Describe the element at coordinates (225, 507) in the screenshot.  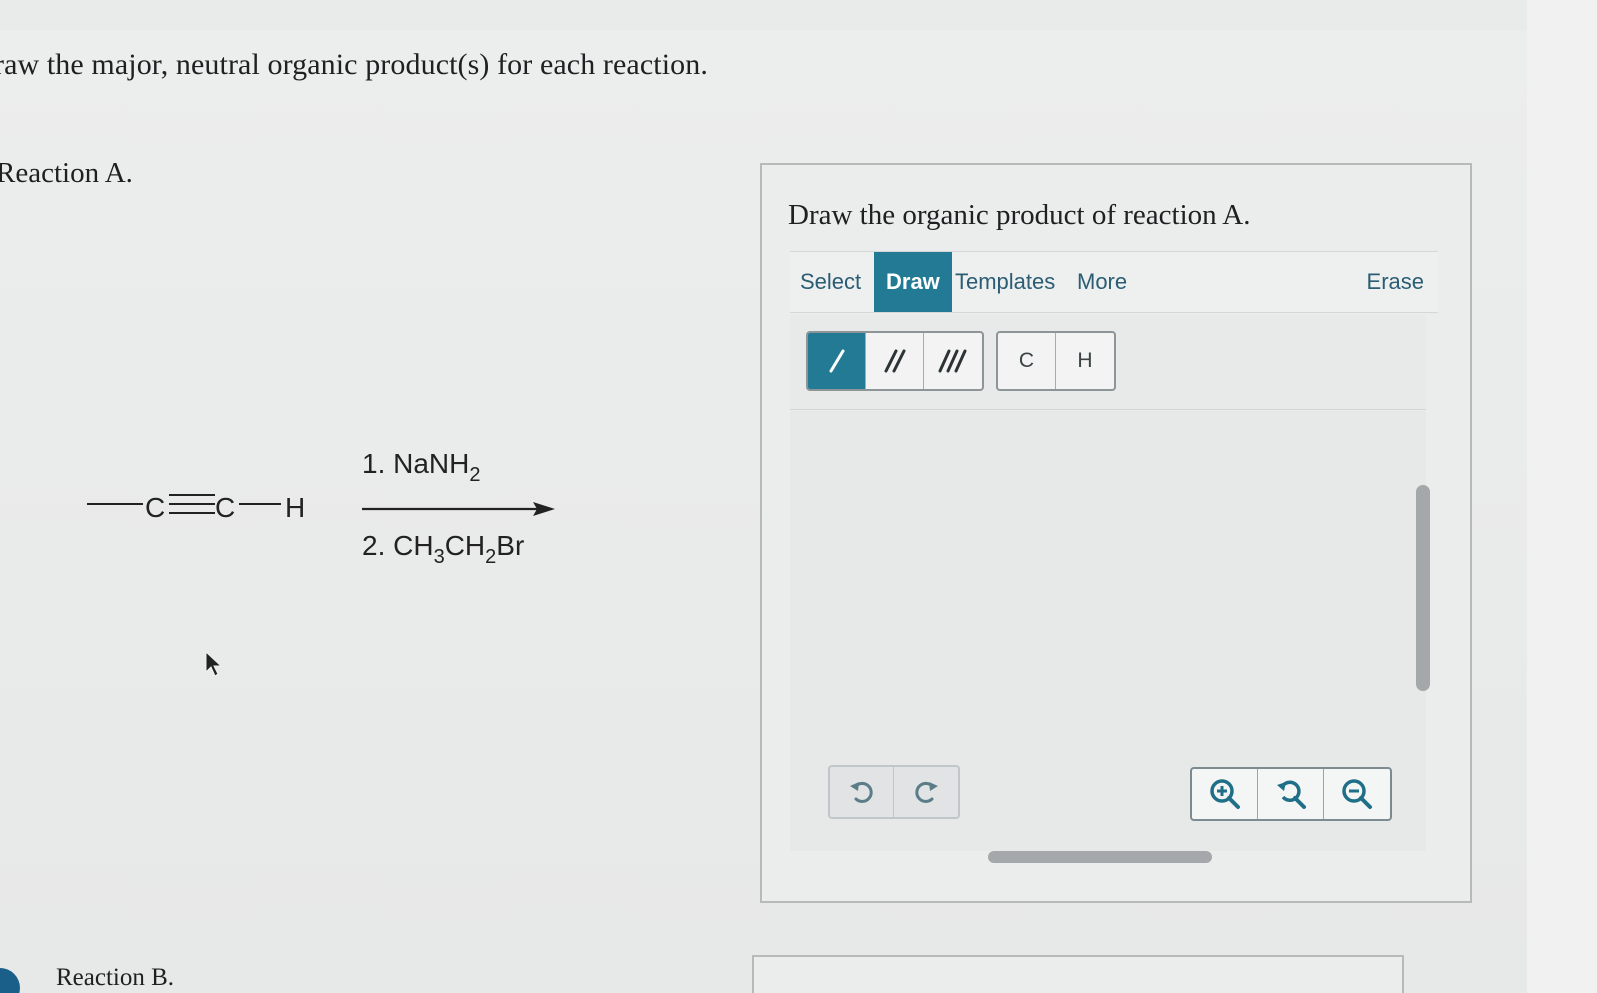
I see `atom-c2: C` at that location.